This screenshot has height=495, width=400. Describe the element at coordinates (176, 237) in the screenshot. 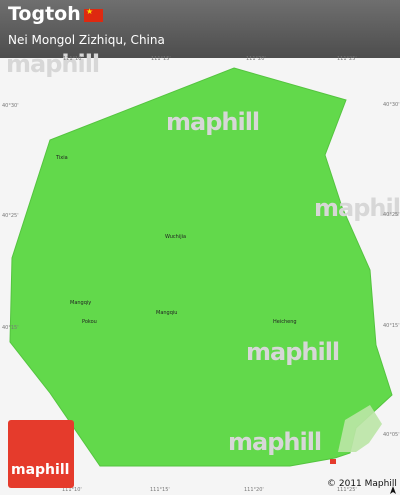

I see `place-wuchijia: Wuchijia` at that location.